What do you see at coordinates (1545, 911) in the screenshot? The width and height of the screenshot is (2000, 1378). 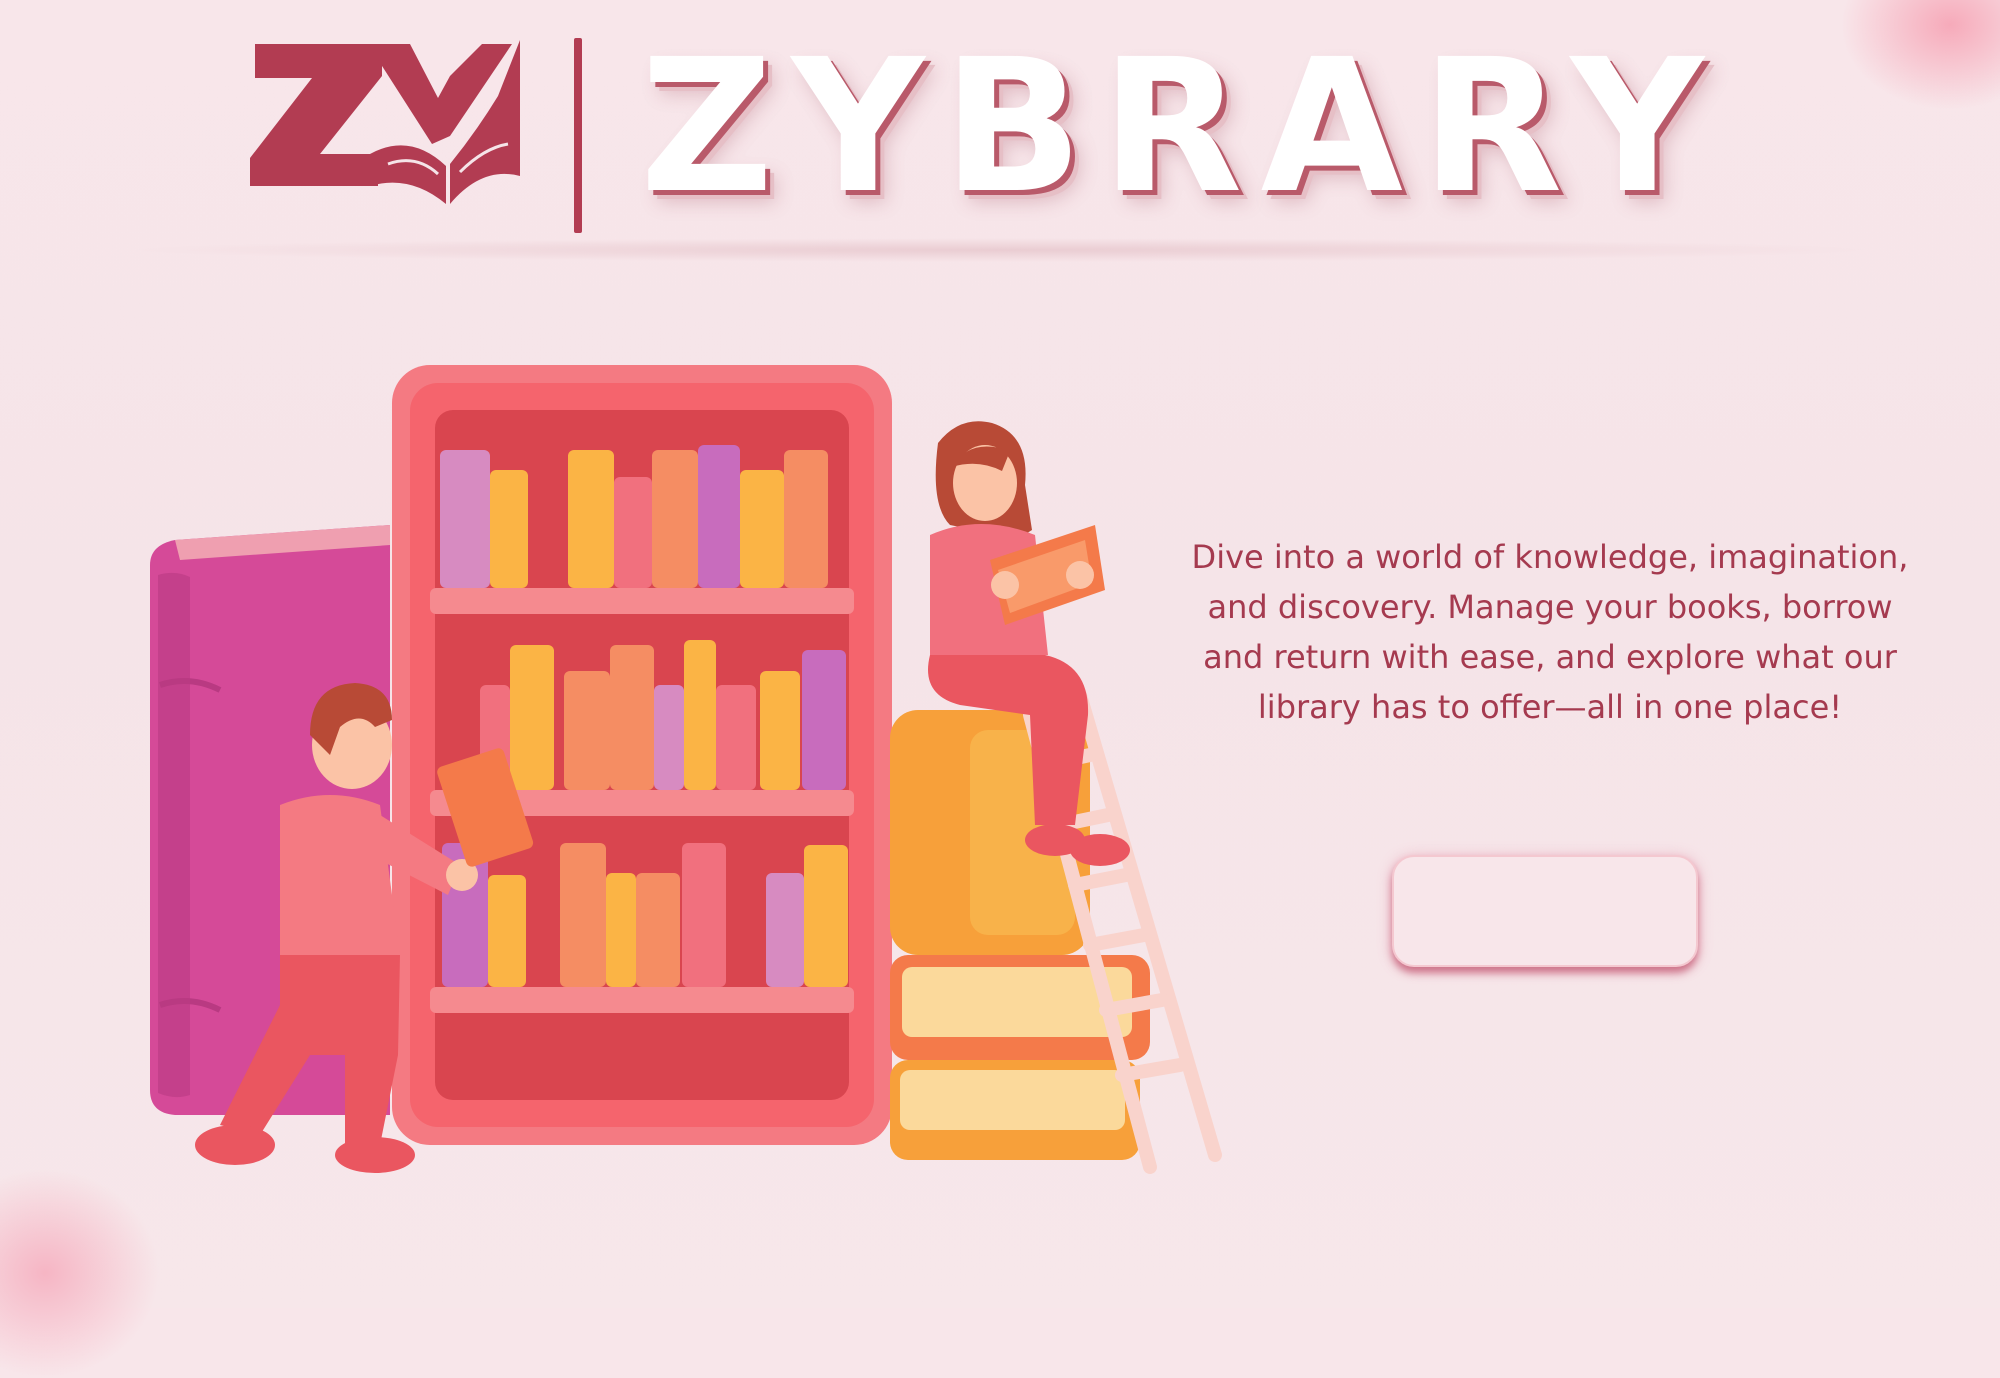 I see `cta-button` at bounding box center [1545, 911].